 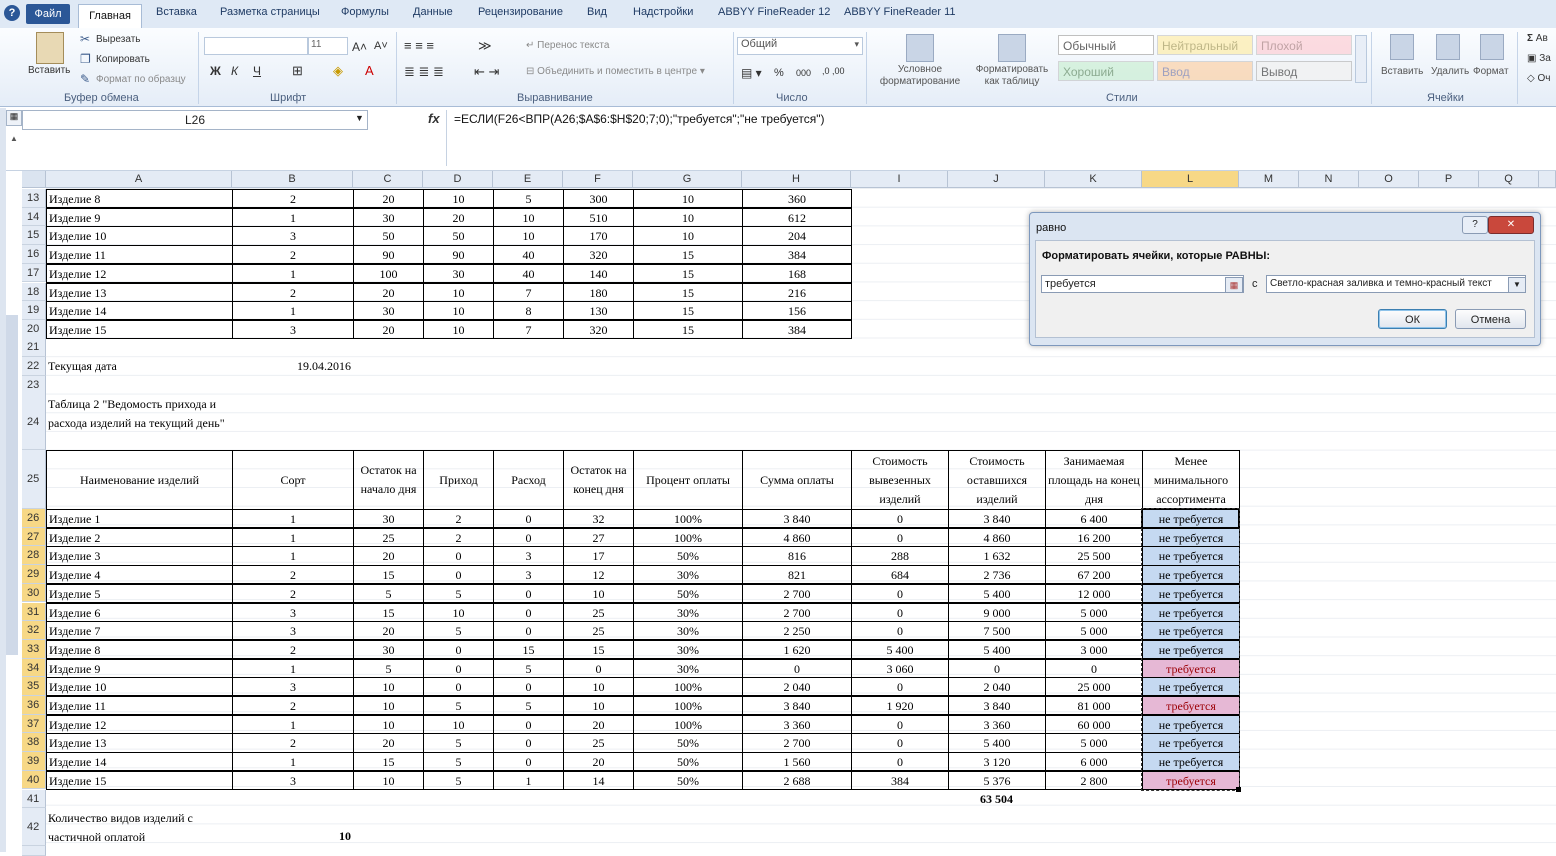 I want to click on table-cell: 2 040, so click(x=997, y=687).